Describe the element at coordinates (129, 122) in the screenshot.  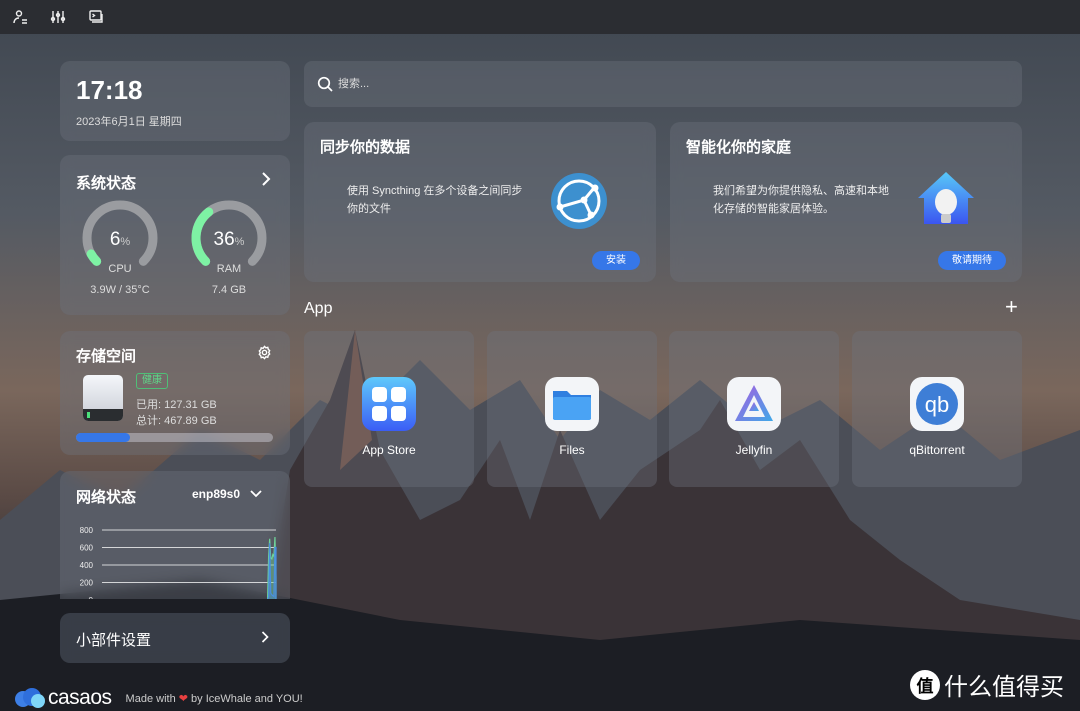
I see `clock-date: 2023年6月1日 星期四` at that location.